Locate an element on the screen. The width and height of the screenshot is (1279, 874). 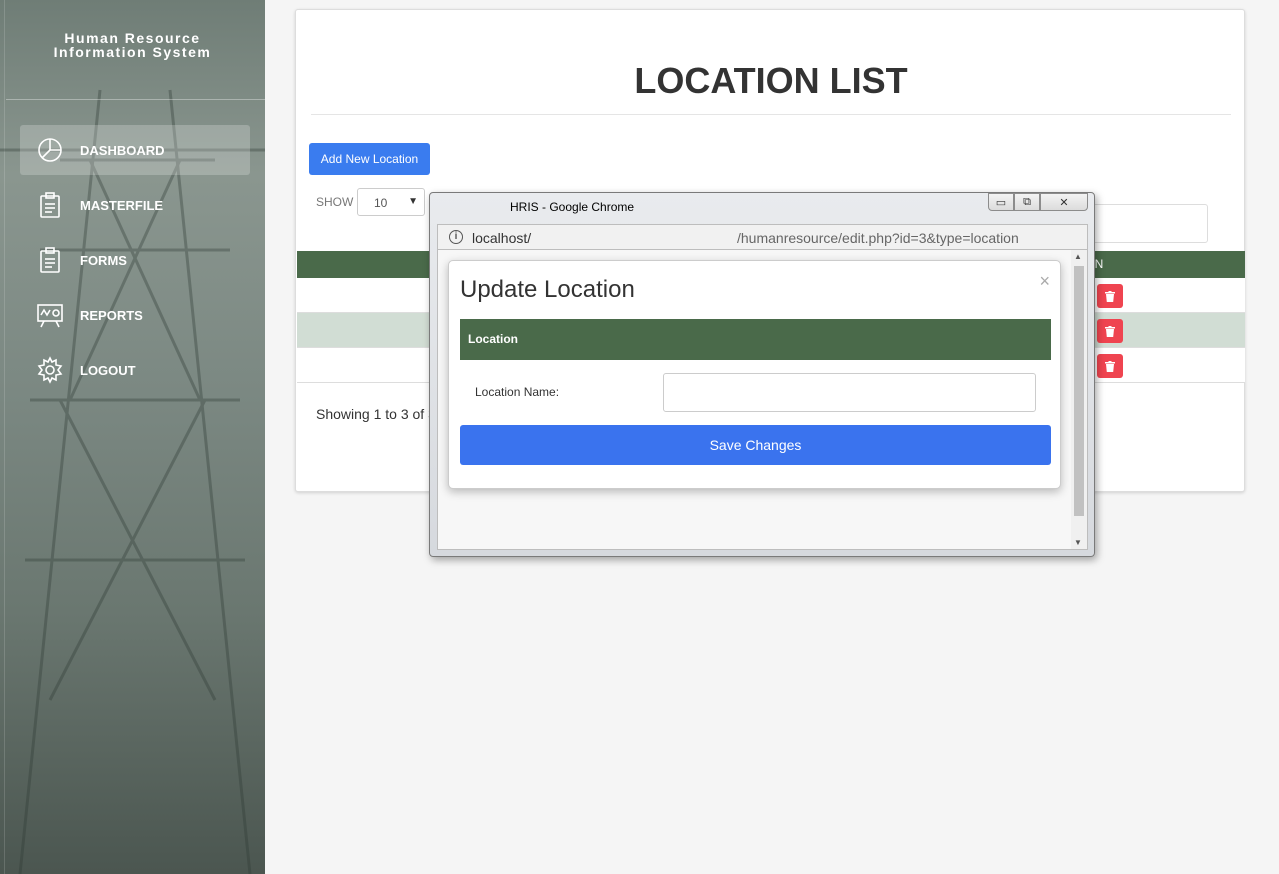
location-name-label: Location Name: is located at coordinates (517, 392).